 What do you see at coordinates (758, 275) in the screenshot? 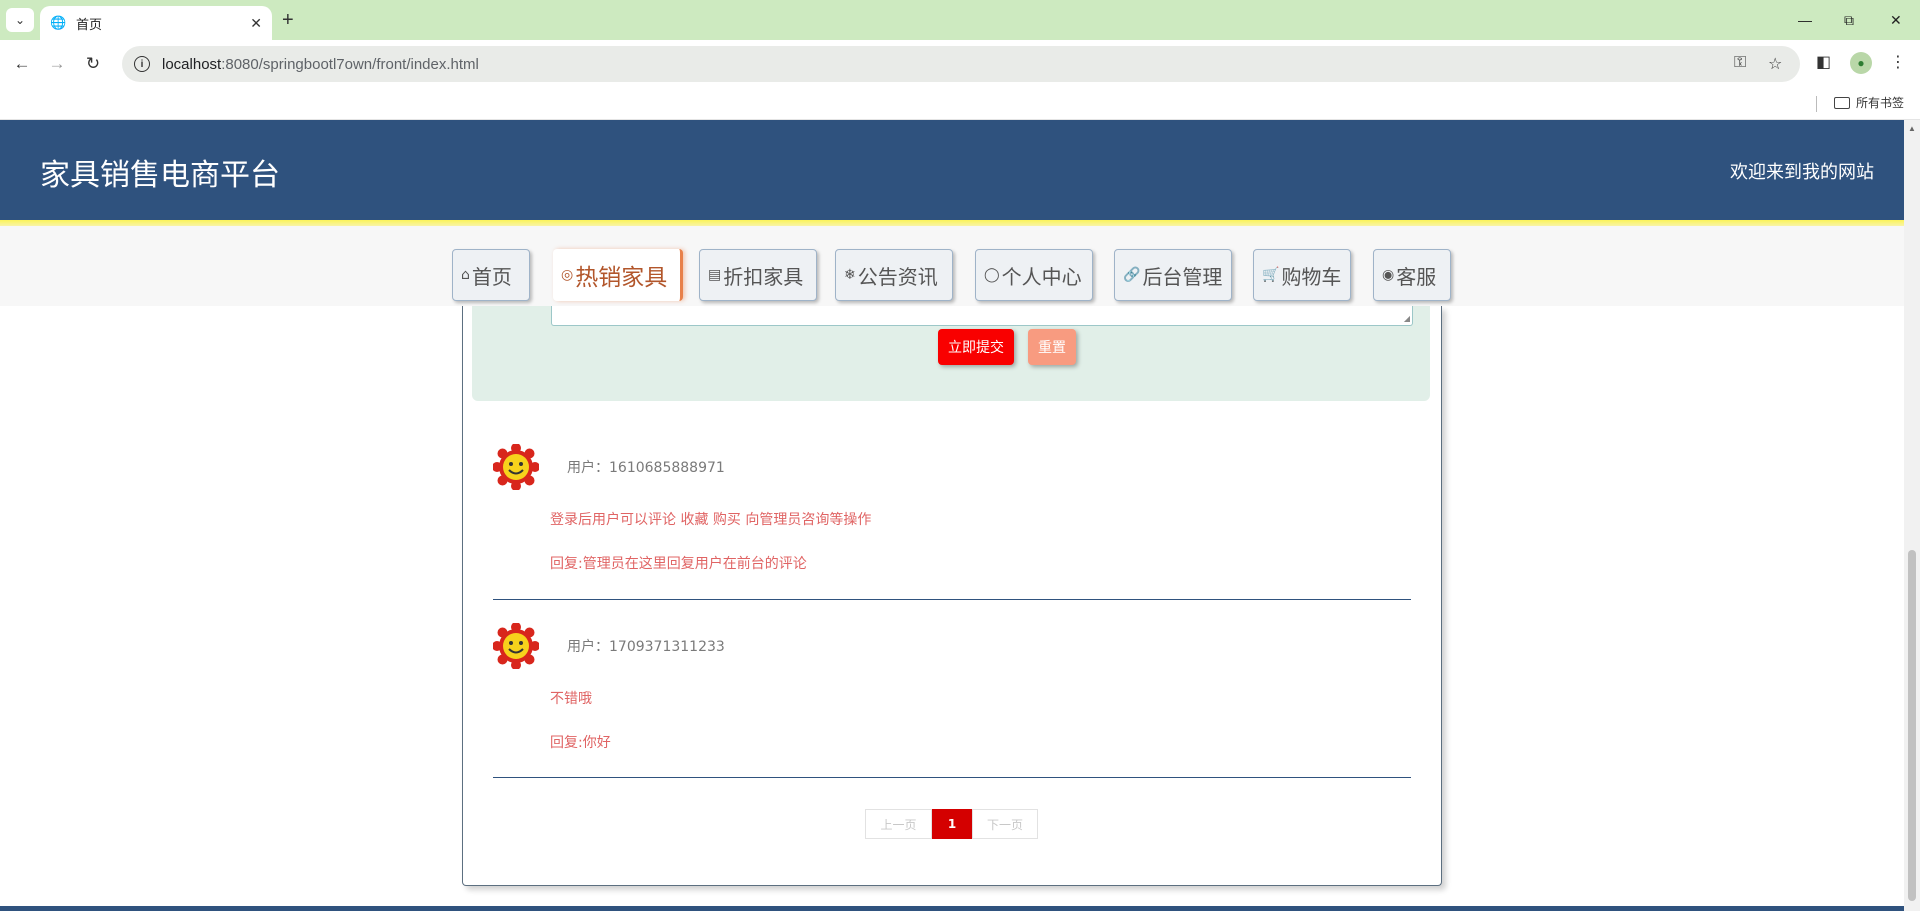
I see `nav-item-discount-furniture: ▤ 折扣家具` at bounding box center [758, 275].